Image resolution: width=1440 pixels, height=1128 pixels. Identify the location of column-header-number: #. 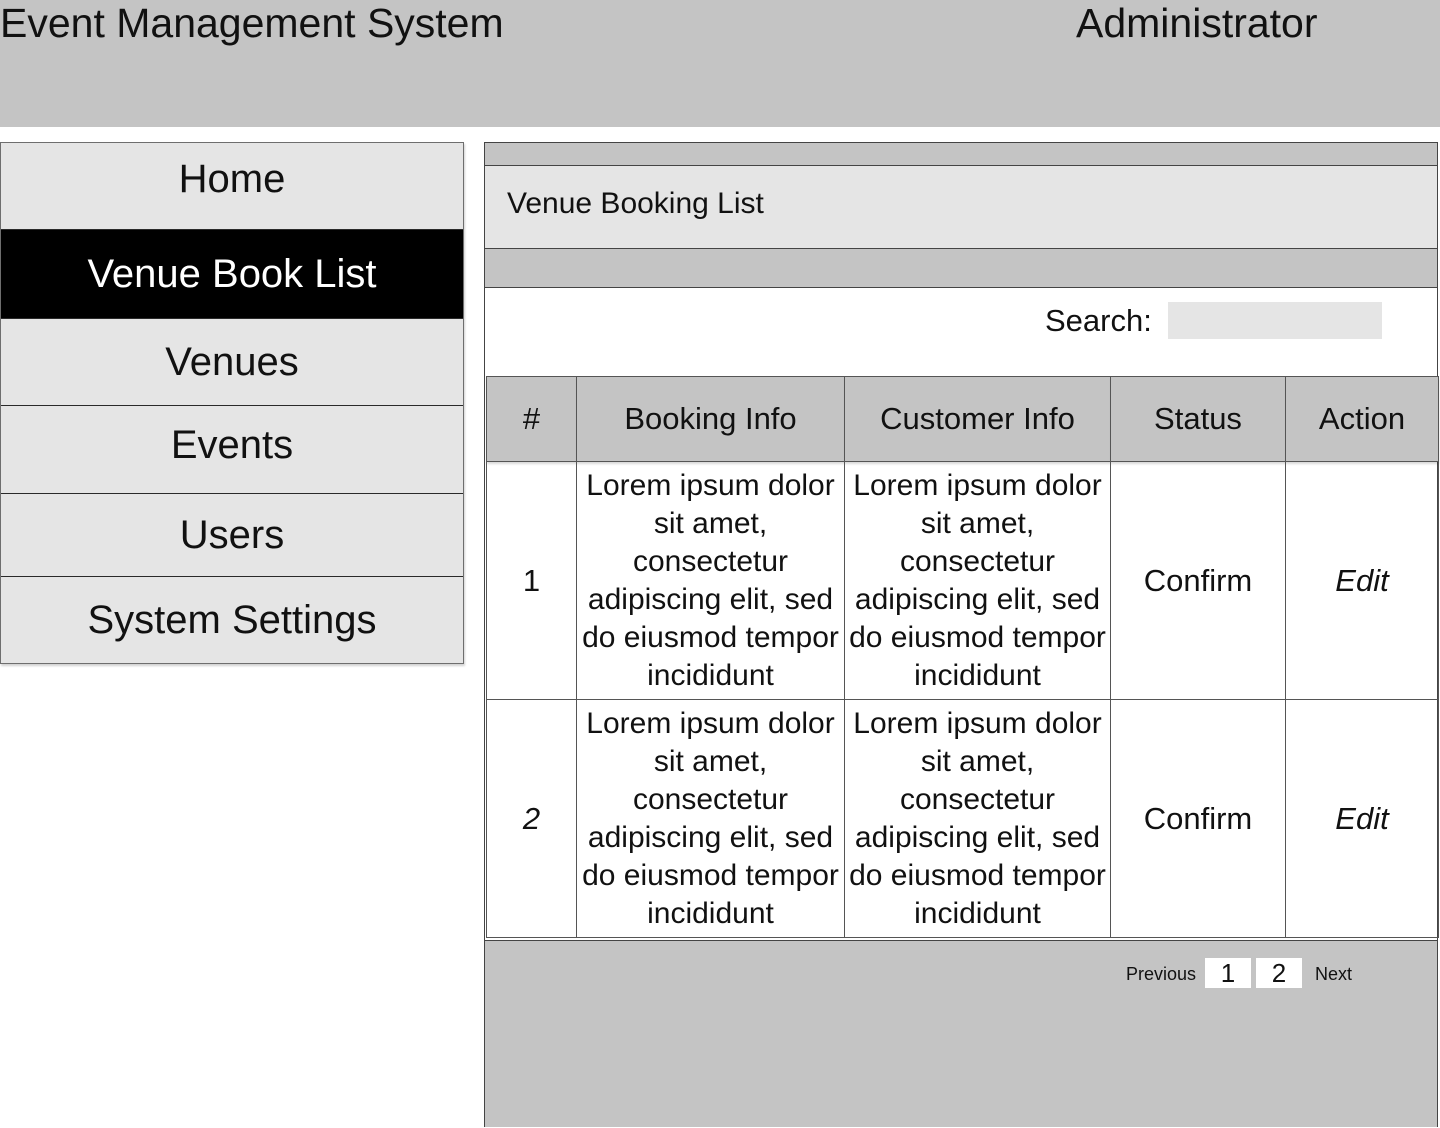
(531, 419).